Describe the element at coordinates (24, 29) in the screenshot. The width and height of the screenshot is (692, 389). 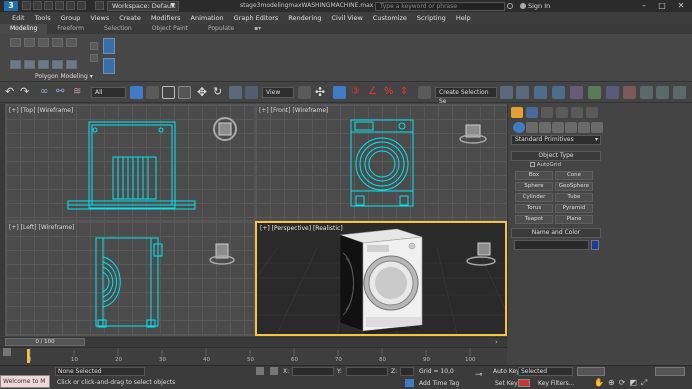
I see `tab-modeling: Modeling` at that location.